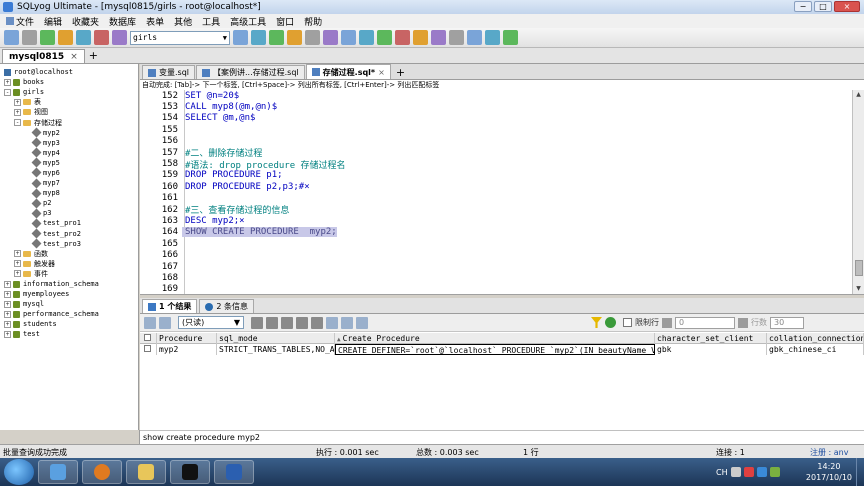 The image size is (864, 486). Describe the element at coordinates (330, 37) in the screenshot. I see `import-icon` at that location.